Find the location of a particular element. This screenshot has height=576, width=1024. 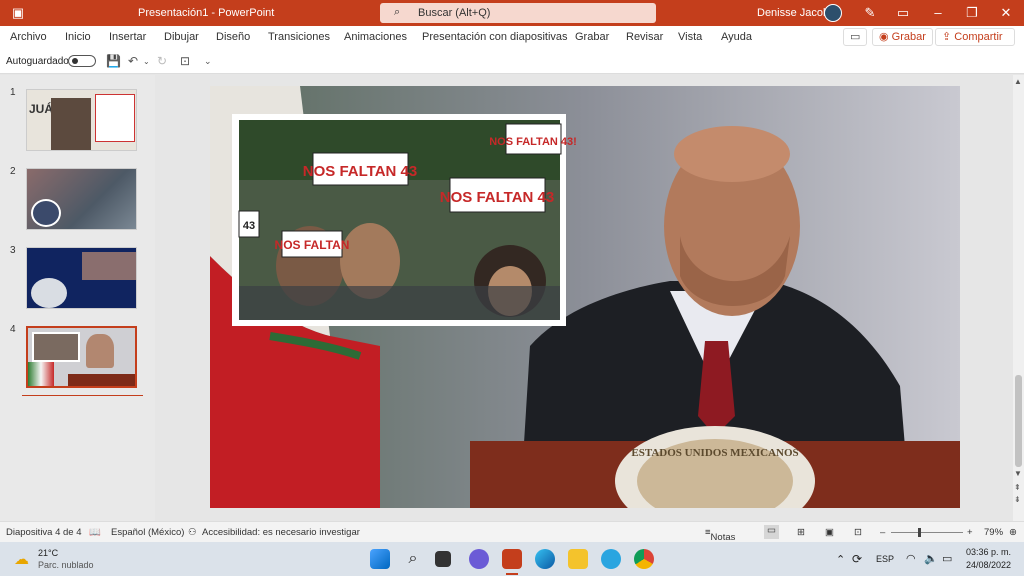

teams-chat-icon is located at coordinates (479, 559).